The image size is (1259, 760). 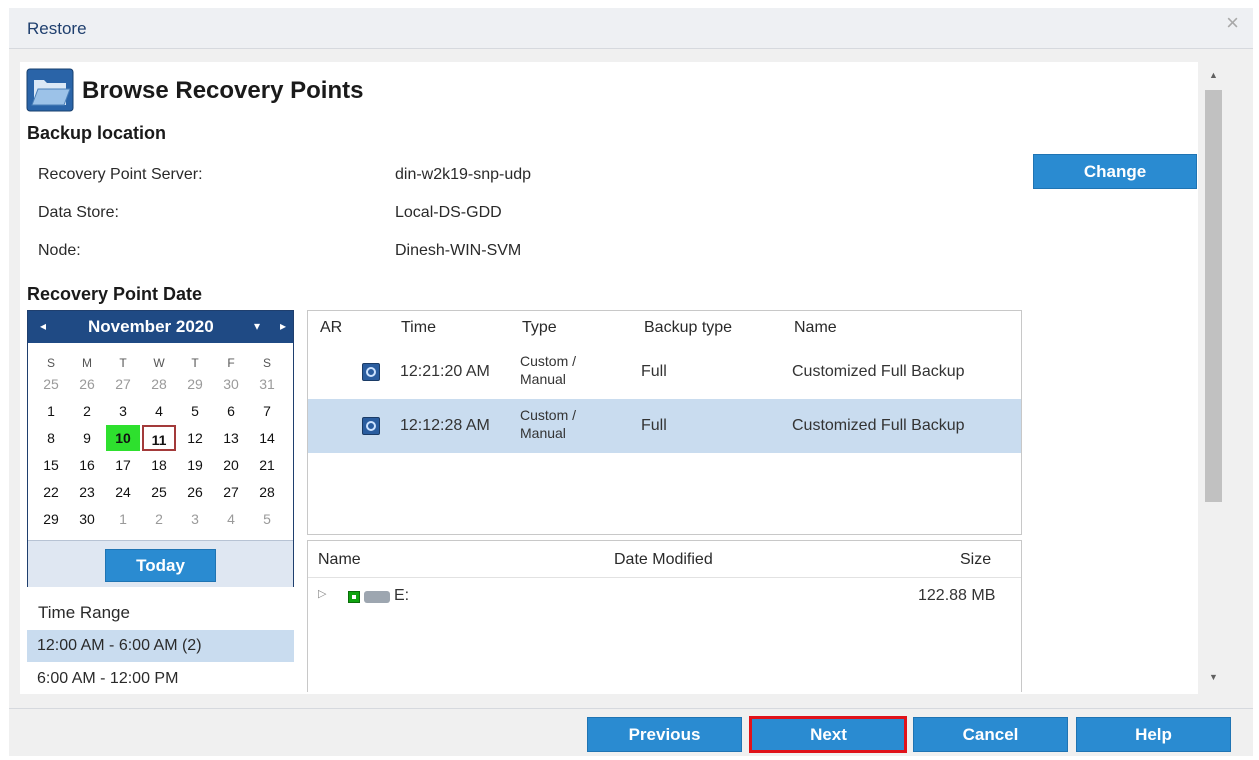 I want to click on calendar-day: 13, so click(x=231, y=438).